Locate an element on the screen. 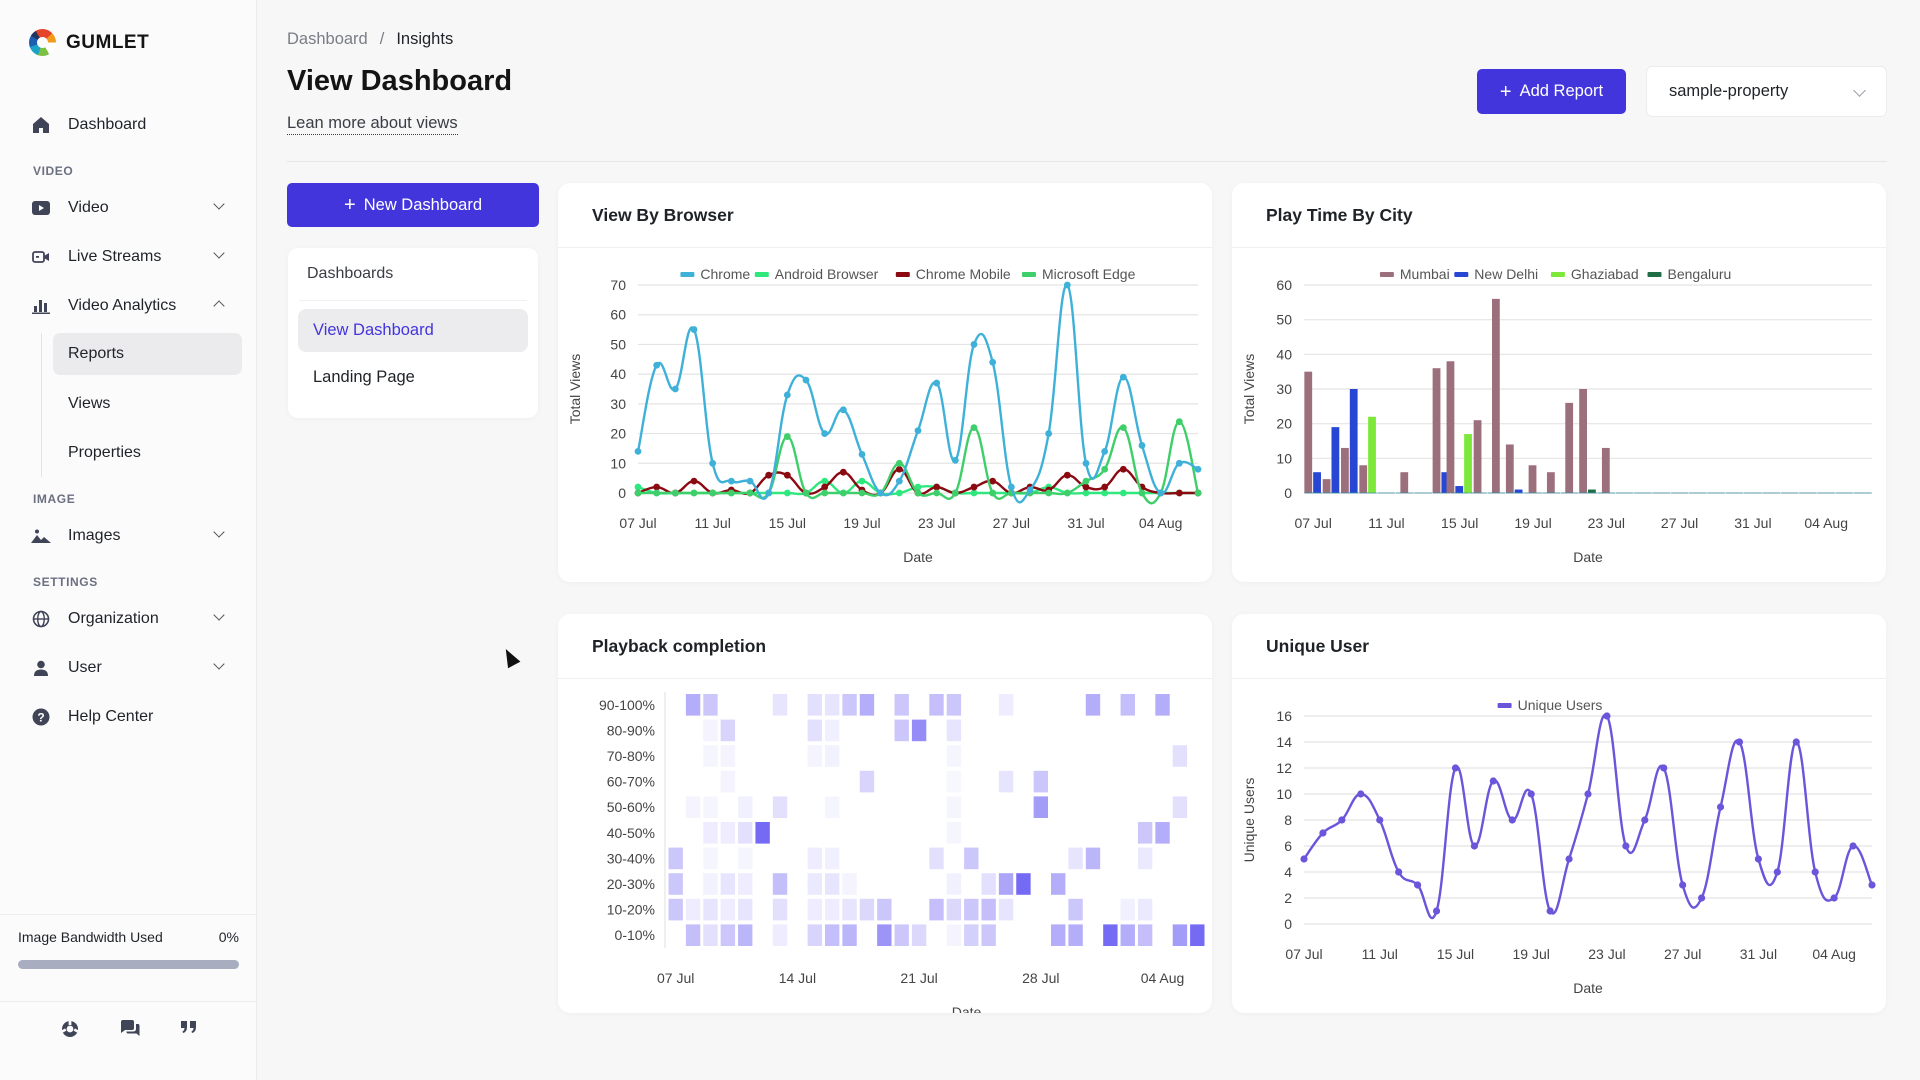  sidebar-subitem-properties: Properties is located at coordinates (149, 452).